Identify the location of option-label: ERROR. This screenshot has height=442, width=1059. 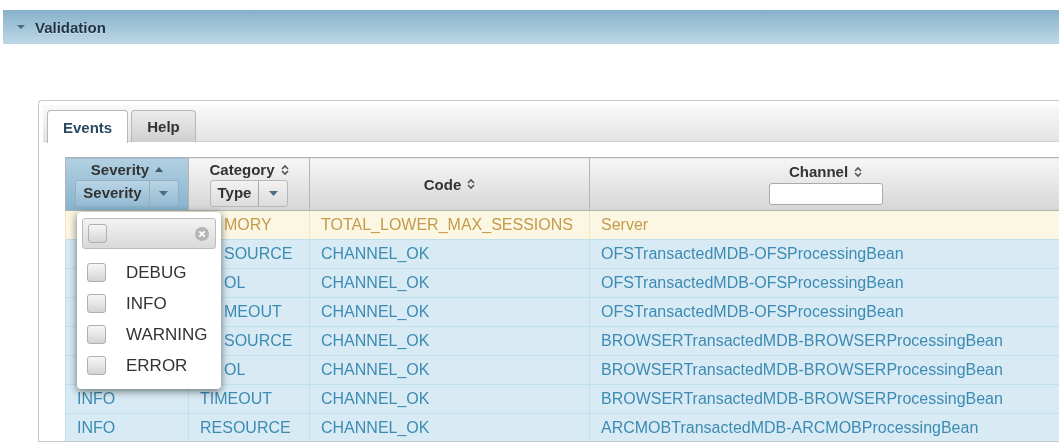
(157, 365).